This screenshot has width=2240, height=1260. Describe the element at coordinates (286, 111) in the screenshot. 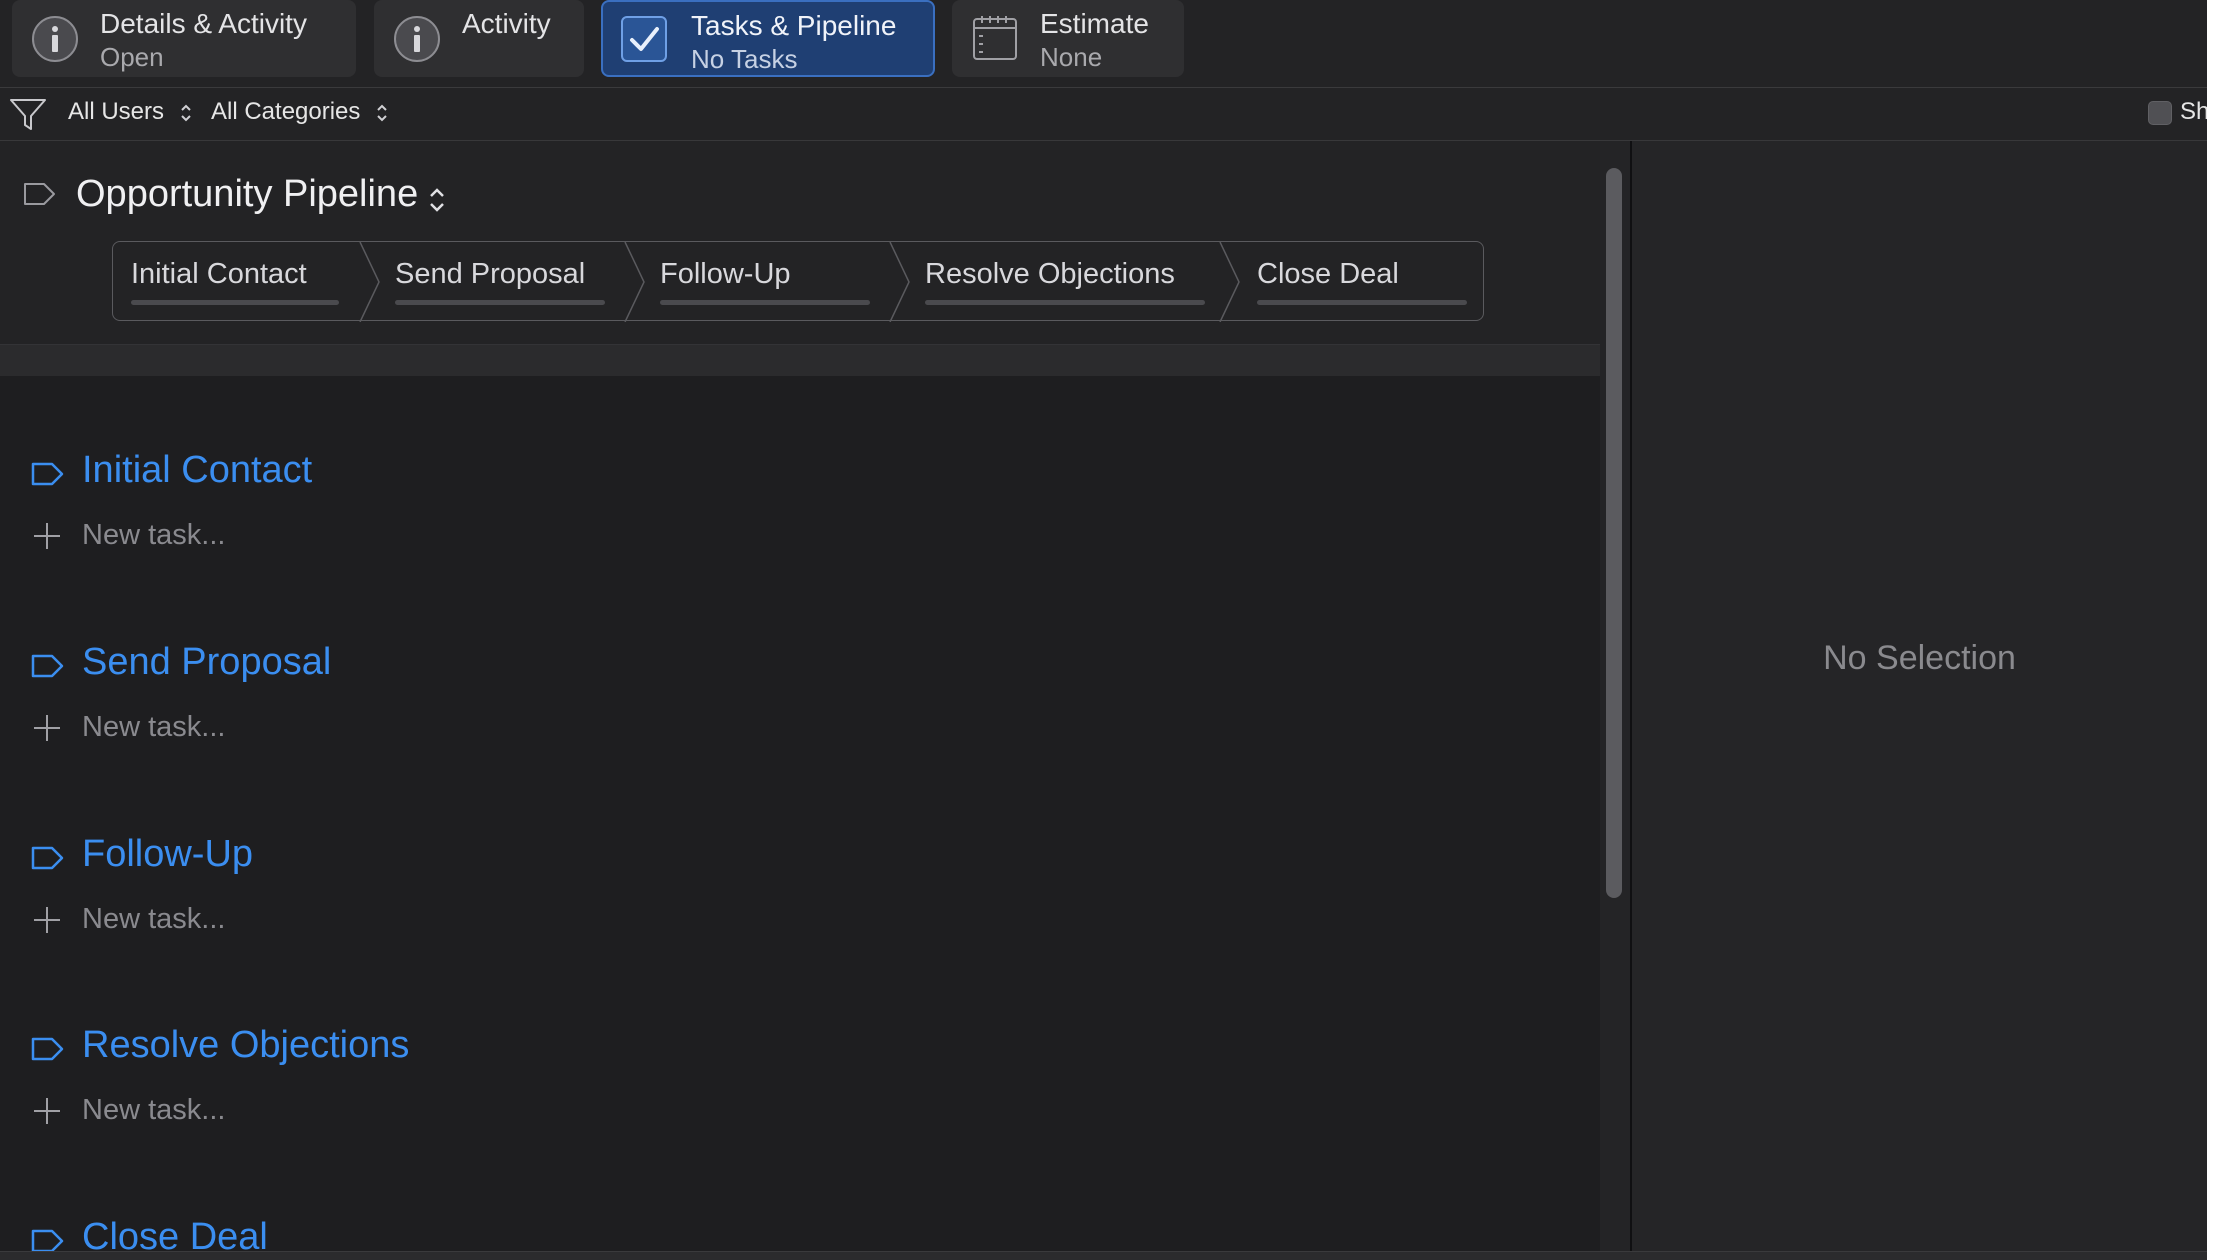

I see `categories-popup-label: All Categories` at that location.